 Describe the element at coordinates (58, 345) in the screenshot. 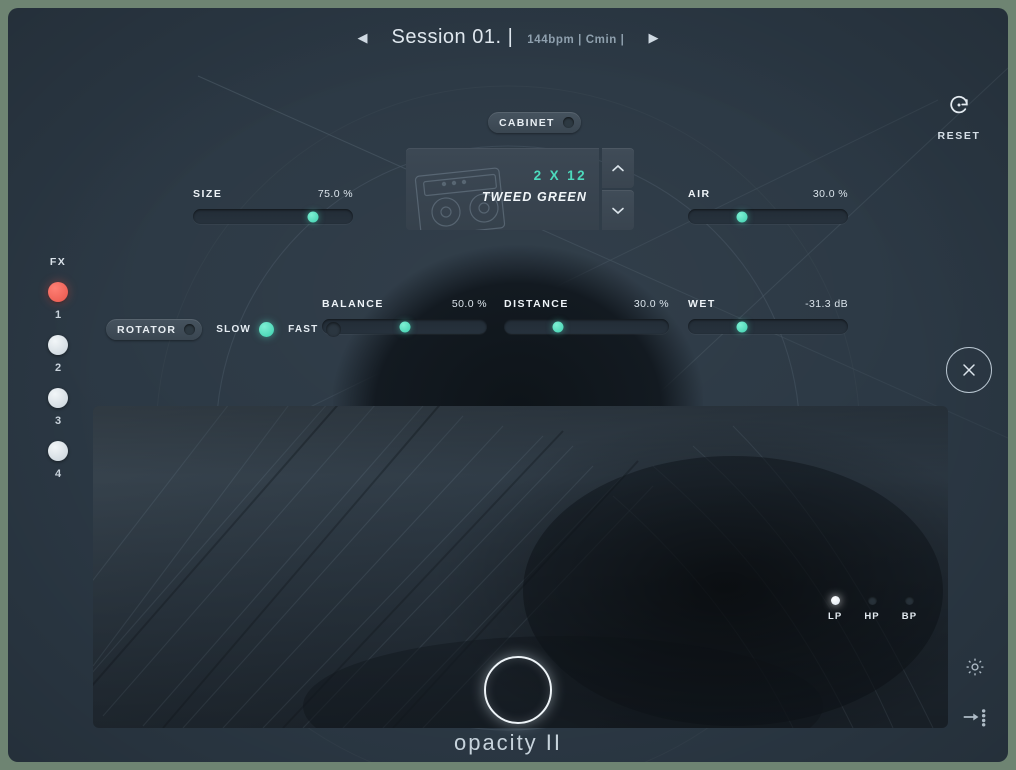

I see `fx-slot-2-indicator` at that location.